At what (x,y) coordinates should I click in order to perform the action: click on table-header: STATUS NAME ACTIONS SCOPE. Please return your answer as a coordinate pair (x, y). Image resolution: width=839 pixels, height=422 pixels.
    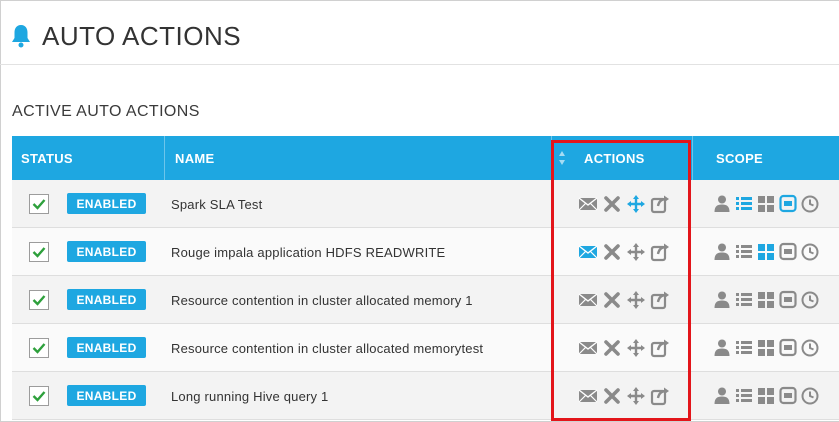
    Looking at the image, I should click on (425, 158).